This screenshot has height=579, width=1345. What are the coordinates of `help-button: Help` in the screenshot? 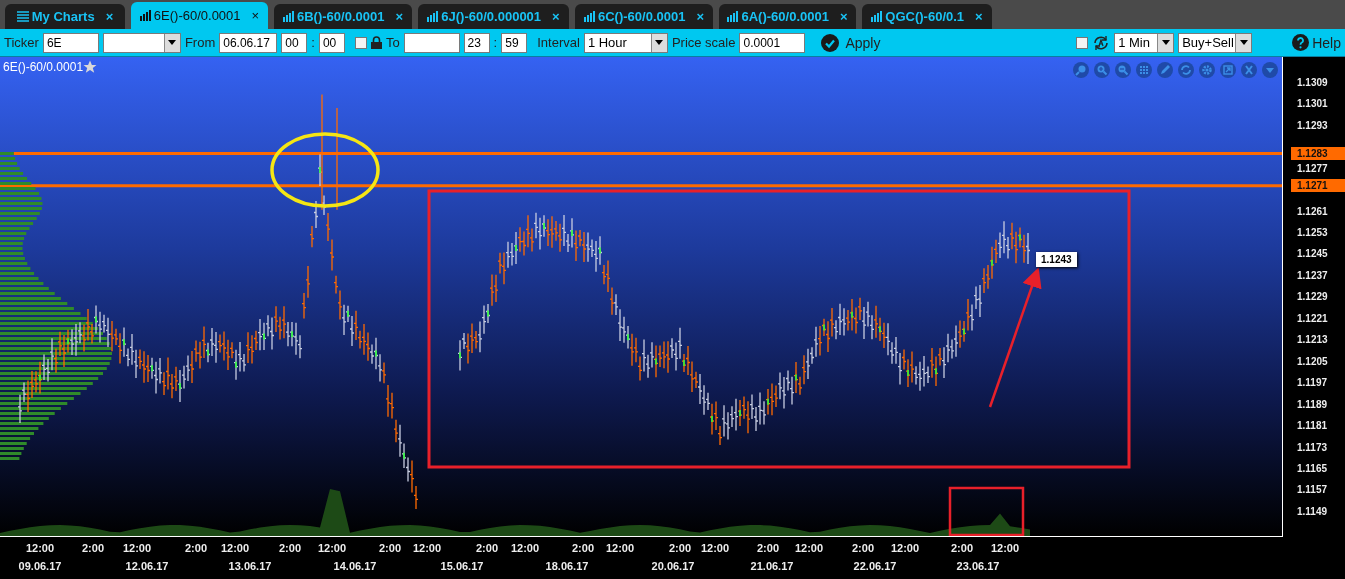 It's located at (1316, 42).